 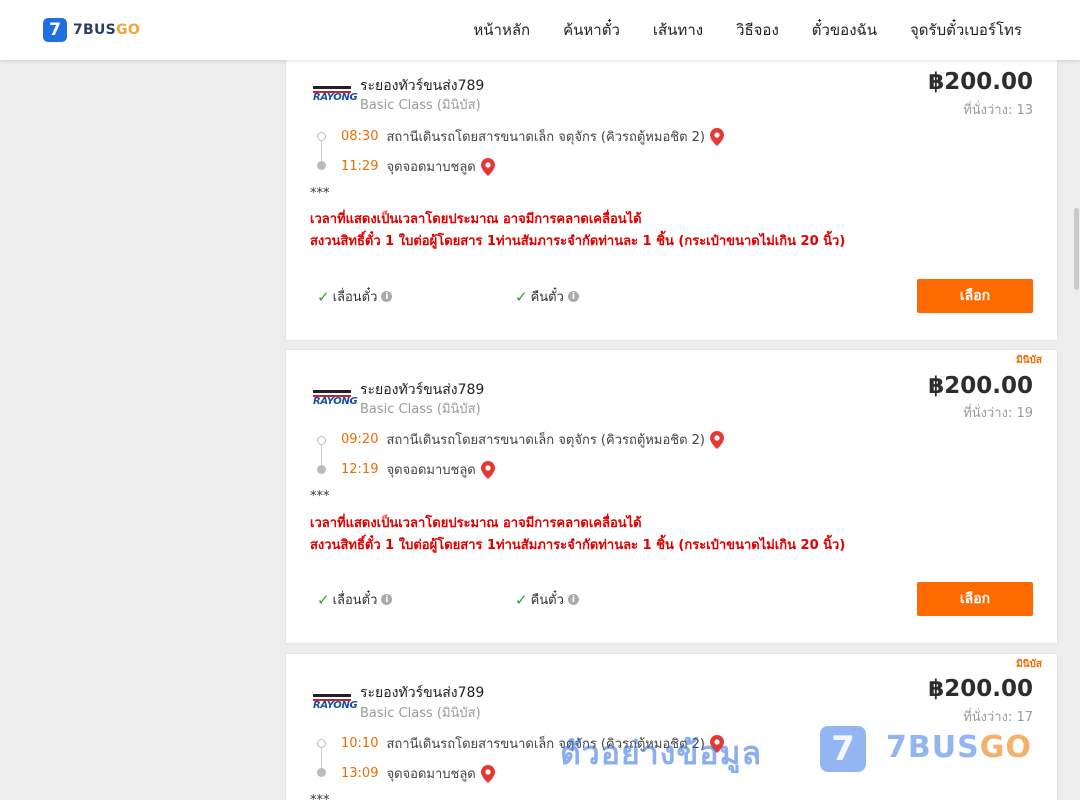 What do you see at coordinates (360, 136) in the screenshot?
I see `depart-time: 08:30` at bounding box center [360, 136].